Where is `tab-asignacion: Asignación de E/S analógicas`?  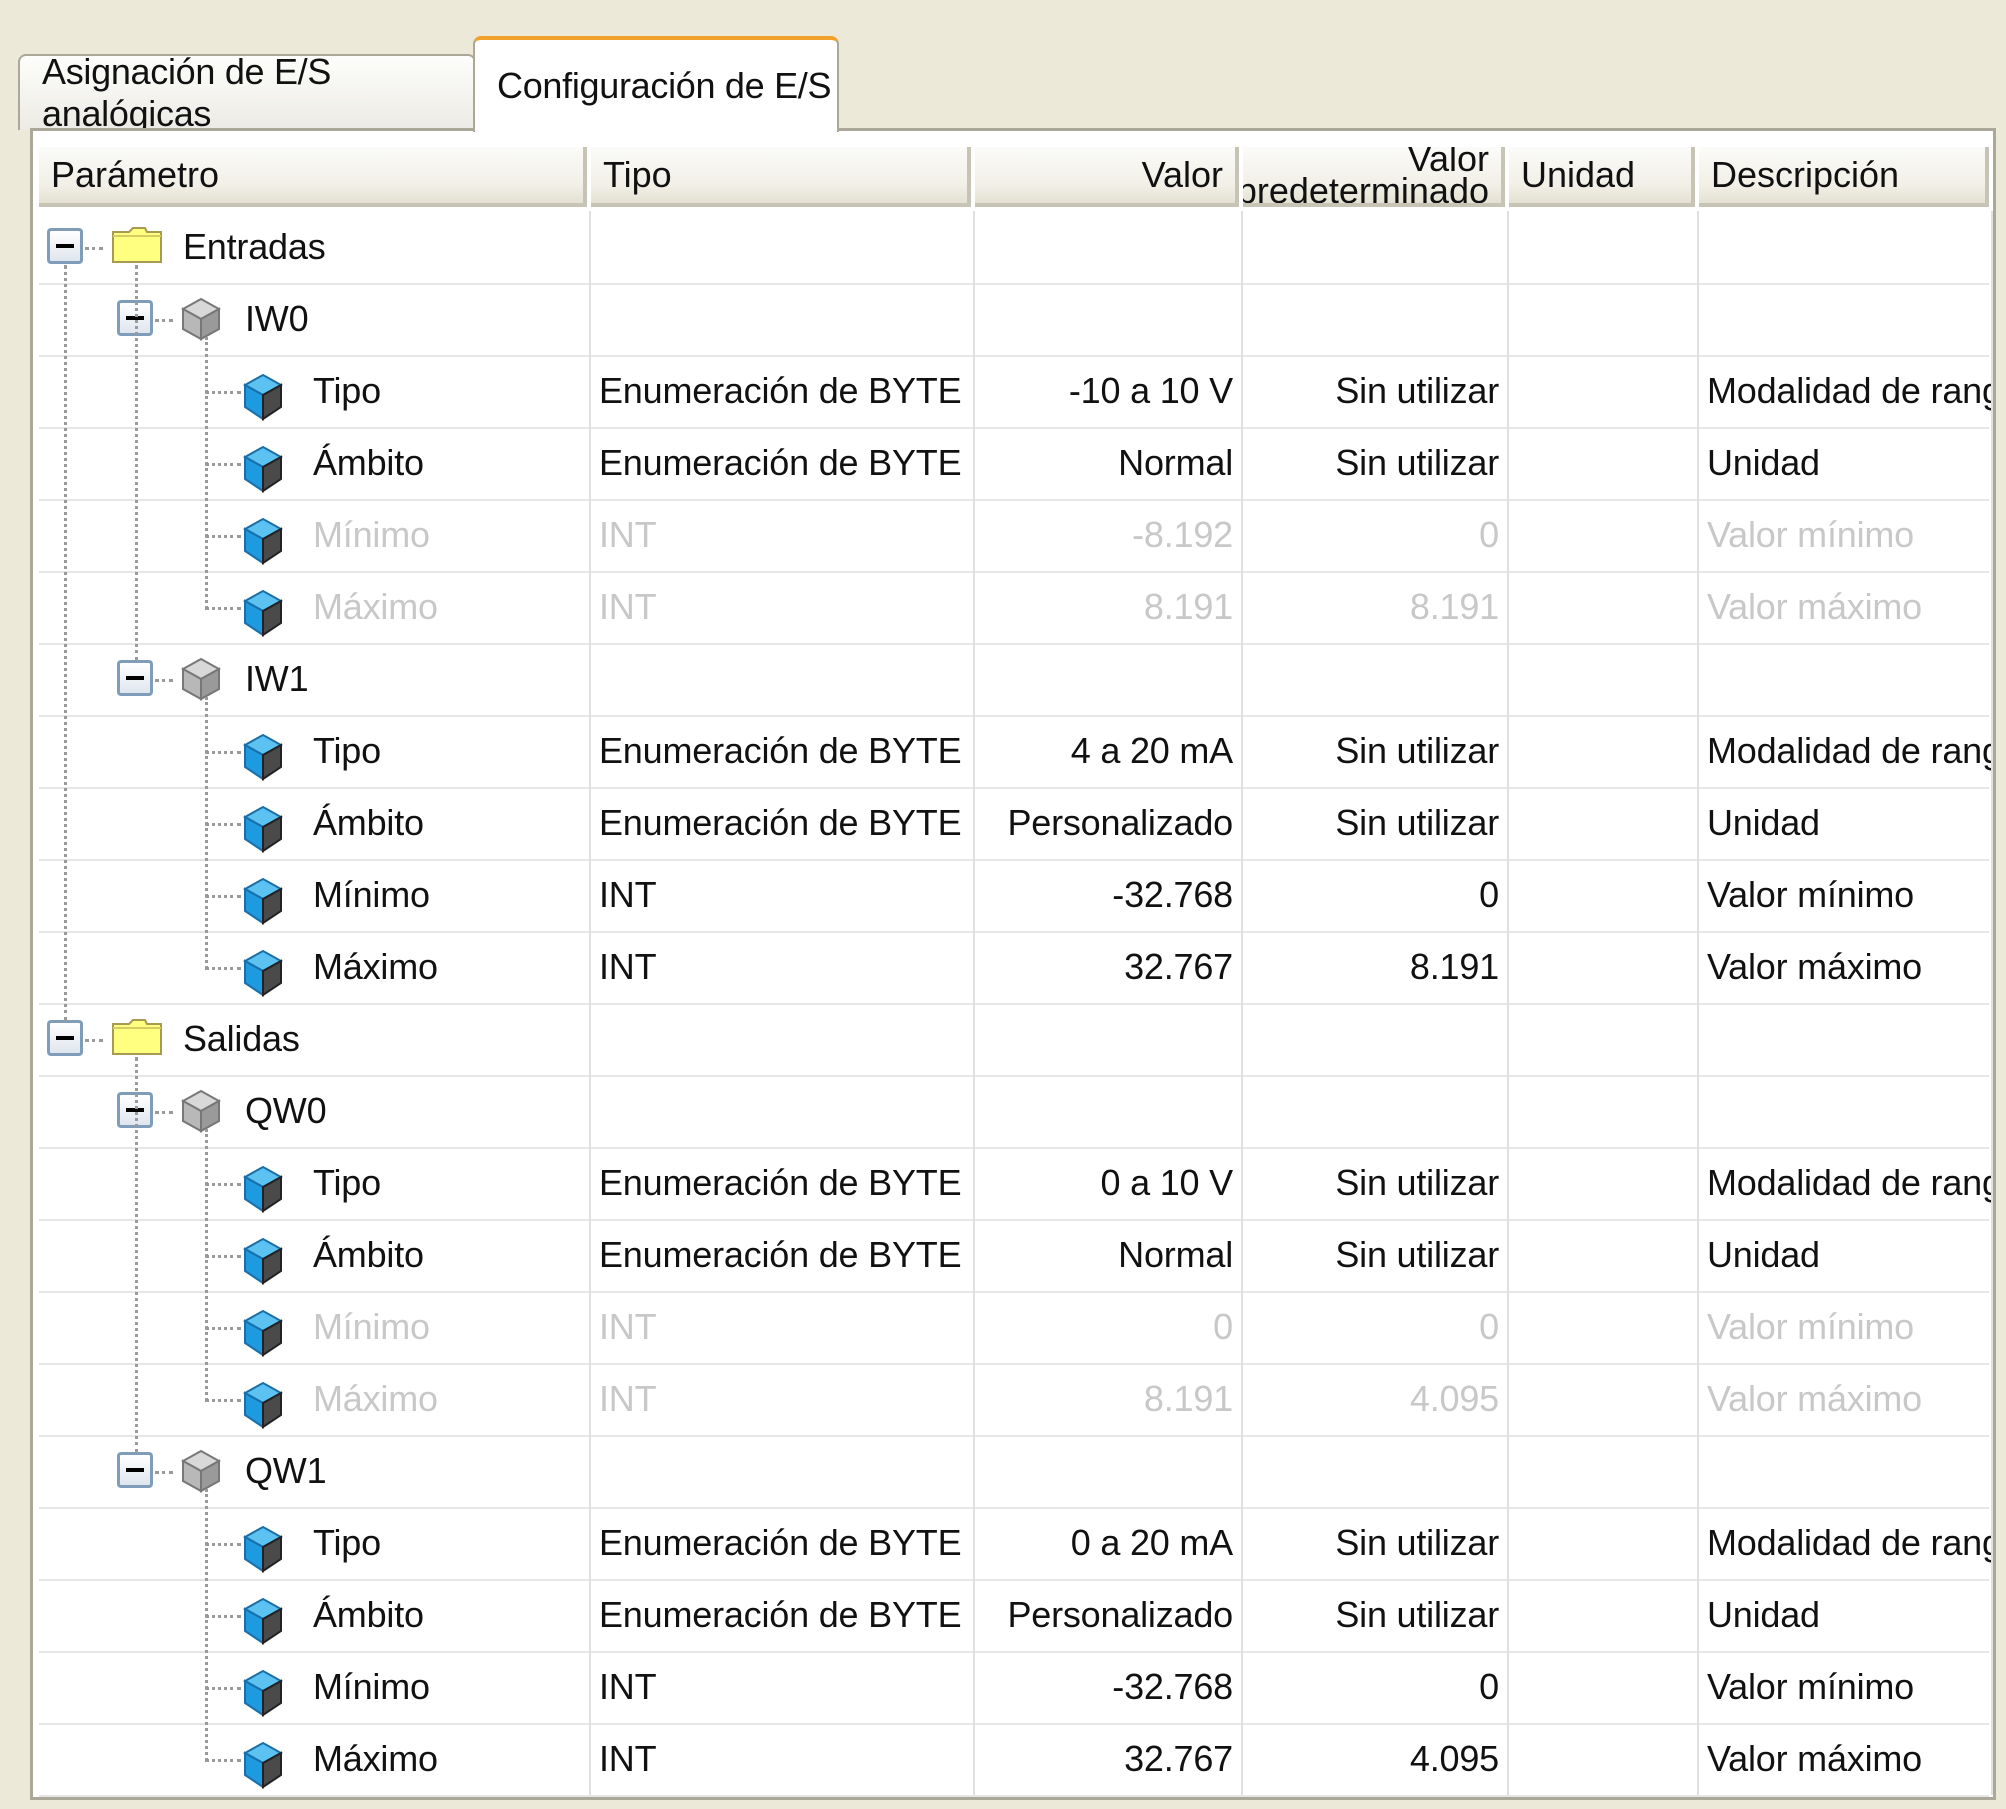
tab-asignacion: Asignación de E/S analógicas is located at coordinates (247, 92).